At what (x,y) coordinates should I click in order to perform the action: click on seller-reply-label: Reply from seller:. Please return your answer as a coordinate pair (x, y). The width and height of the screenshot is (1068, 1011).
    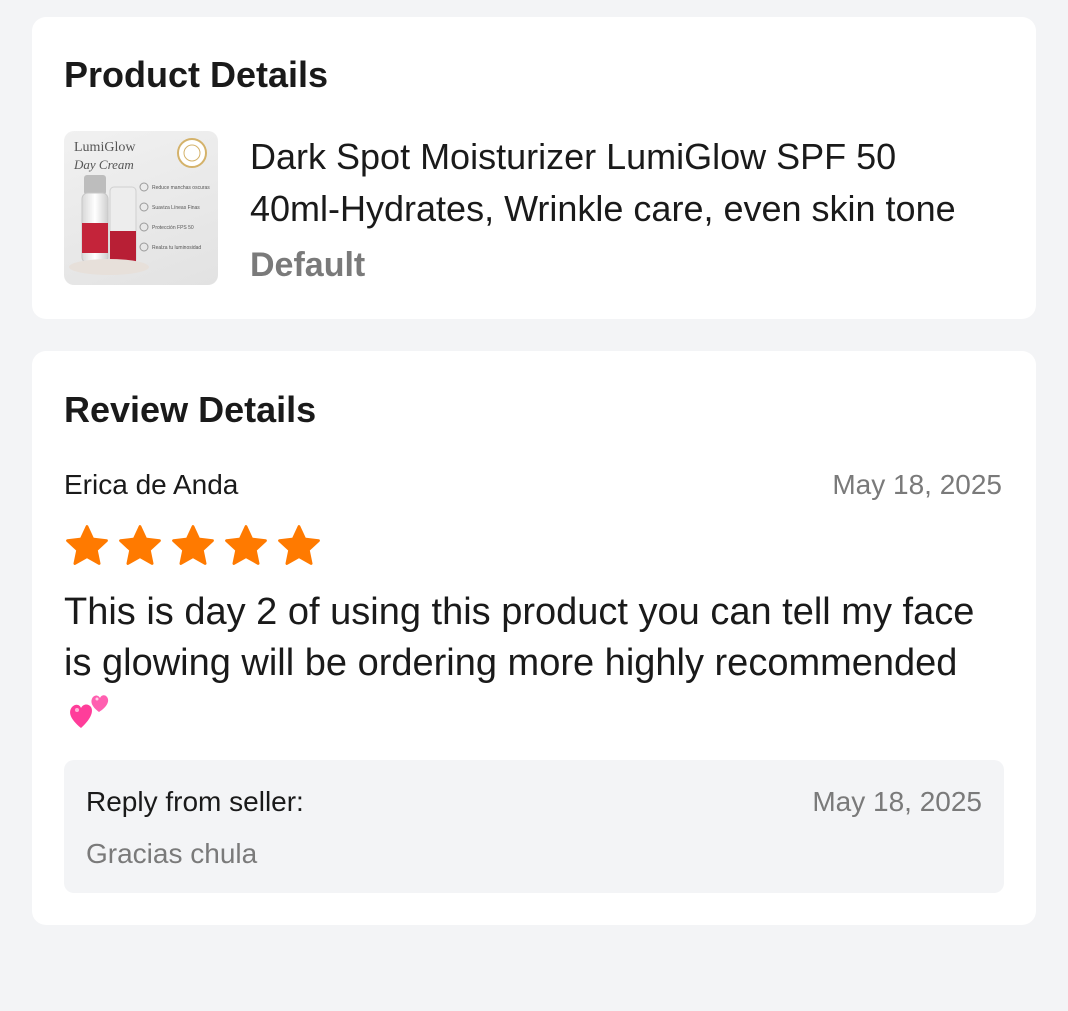
    Looking at the image, I should click on (195, 801).